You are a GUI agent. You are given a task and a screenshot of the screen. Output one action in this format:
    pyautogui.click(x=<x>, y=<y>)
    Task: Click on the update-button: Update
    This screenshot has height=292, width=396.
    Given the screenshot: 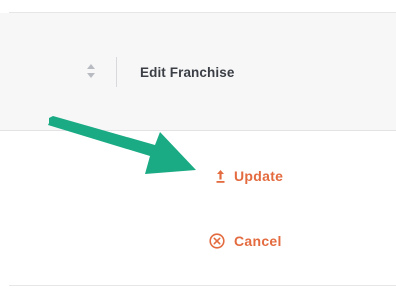 What is the action you would take?
    pyautogui.click(x=249, y=176)
    